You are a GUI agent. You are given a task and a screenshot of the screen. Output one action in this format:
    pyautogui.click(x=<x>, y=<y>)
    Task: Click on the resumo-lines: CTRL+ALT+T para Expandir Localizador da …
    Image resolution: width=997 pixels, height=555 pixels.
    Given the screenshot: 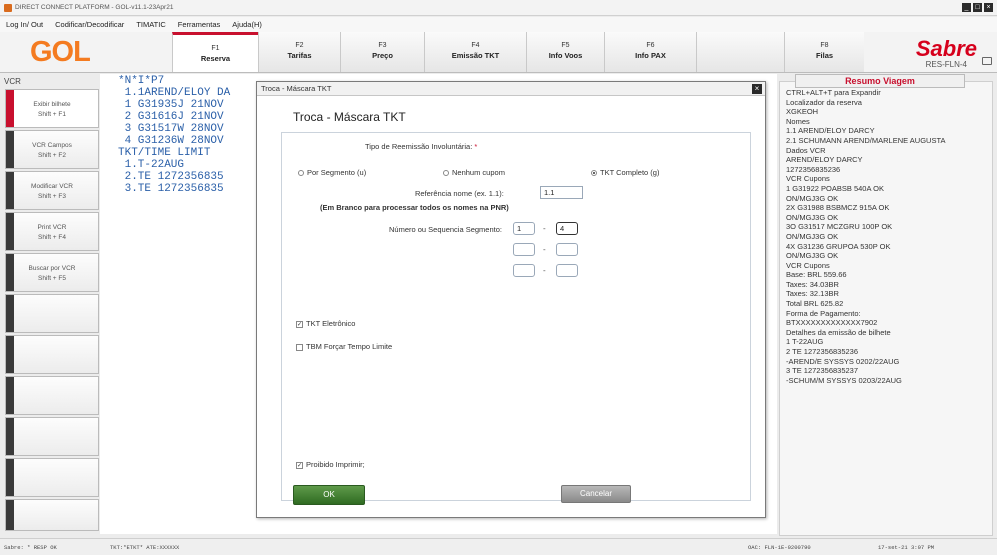 What is the action you would take?
    pyautogui.click(x=888, y=236)
    